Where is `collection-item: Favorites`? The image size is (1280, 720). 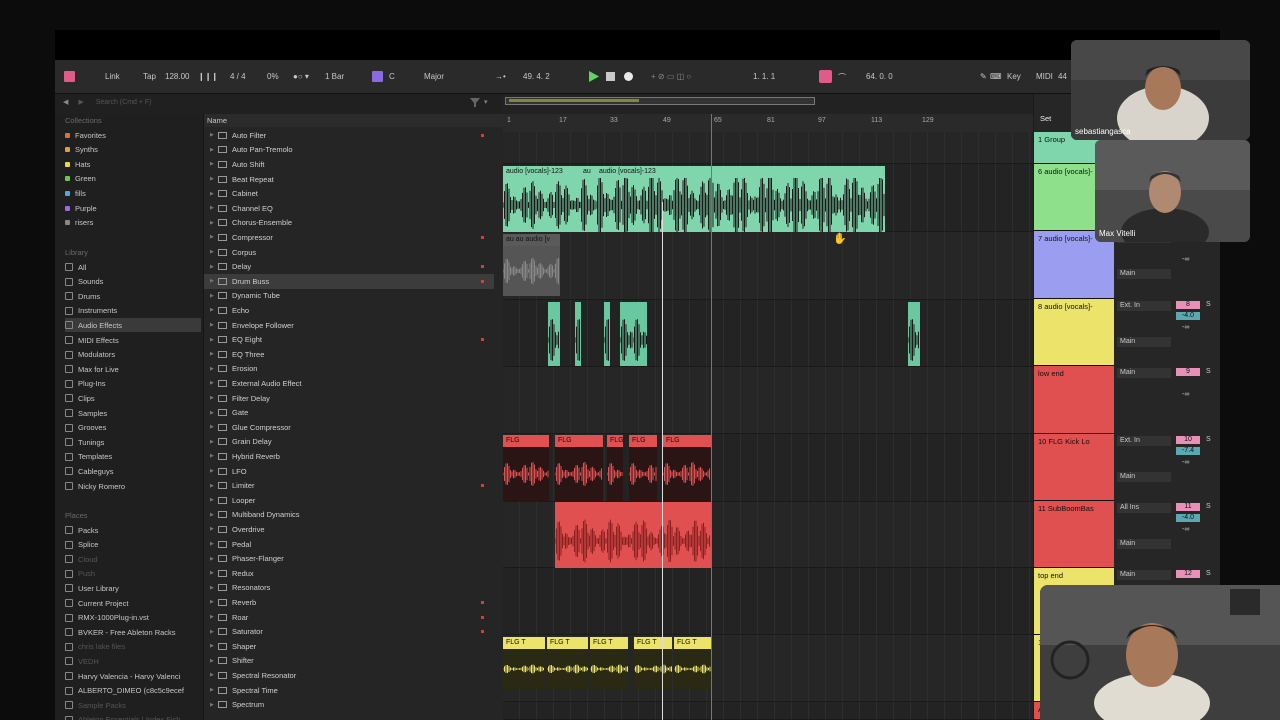
collection-item: Favorites is located at coordinates (133, 135).